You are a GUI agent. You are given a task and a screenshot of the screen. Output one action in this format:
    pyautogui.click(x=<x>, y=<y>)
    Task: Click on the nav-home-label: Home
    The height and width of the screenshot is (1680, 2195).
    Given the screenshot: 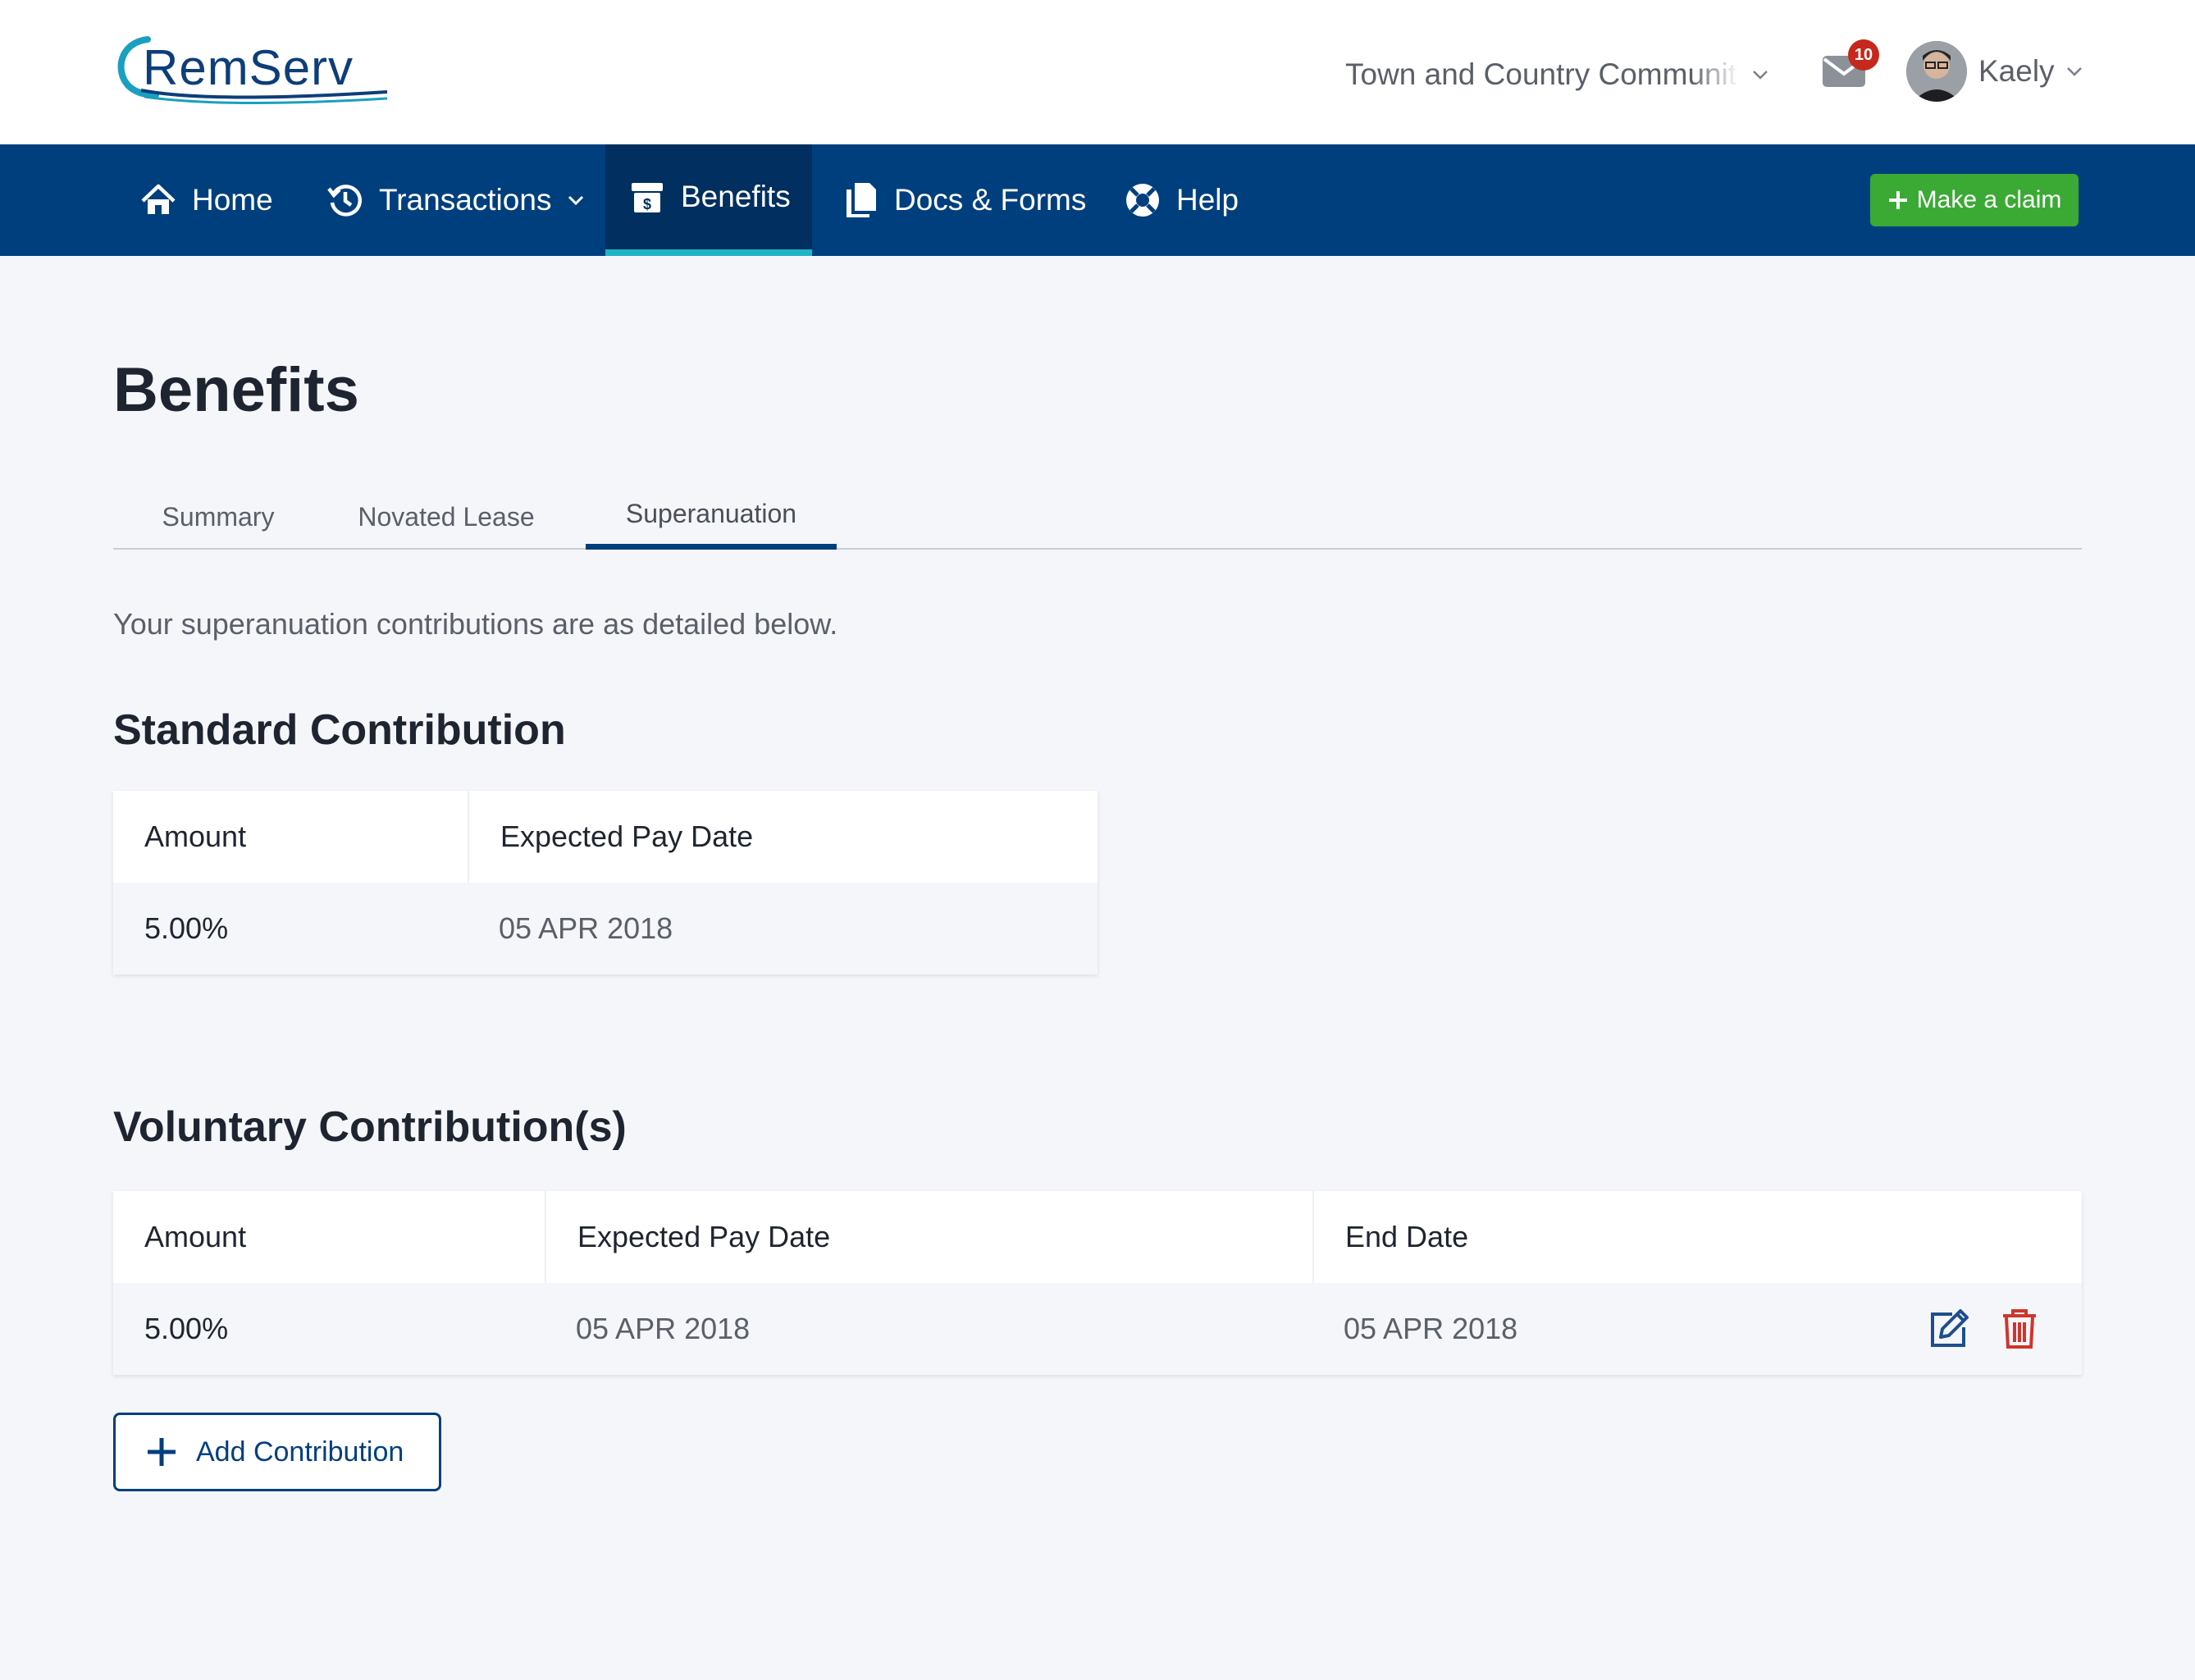 What is the action you would take?
    pyautogui.click(x=233, y=200)
    